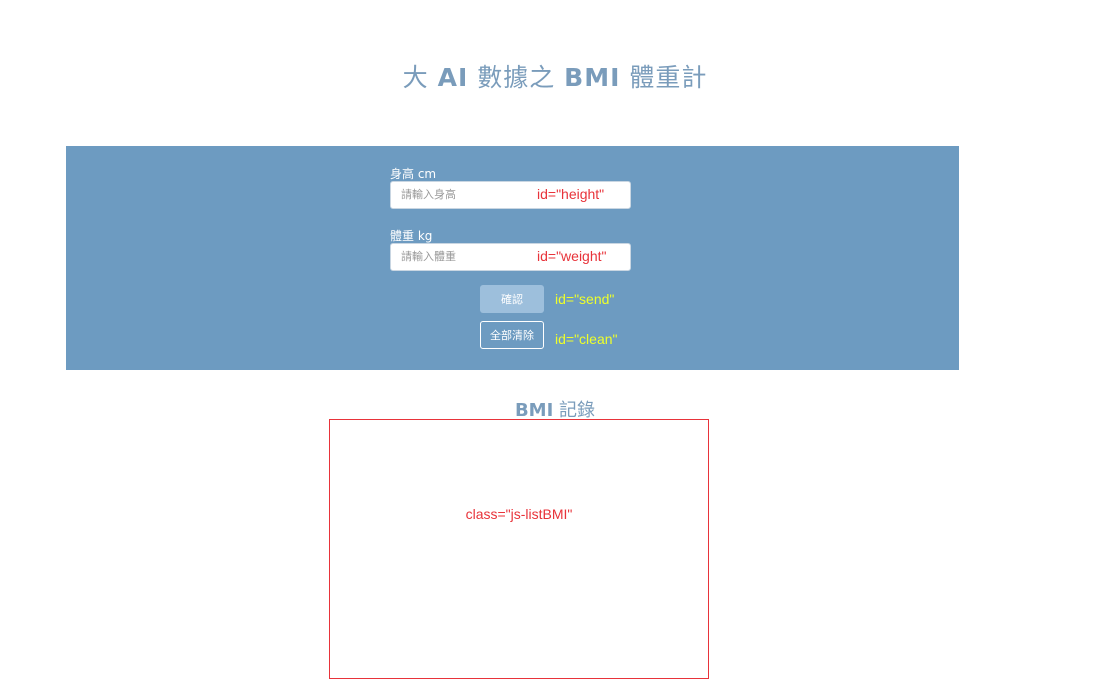 This screenshot has height=679, width=1110. What do you see at coordinates (512, 299) in the screenshot?
I see `send-button: 確認` at bounding box center [512, 299].